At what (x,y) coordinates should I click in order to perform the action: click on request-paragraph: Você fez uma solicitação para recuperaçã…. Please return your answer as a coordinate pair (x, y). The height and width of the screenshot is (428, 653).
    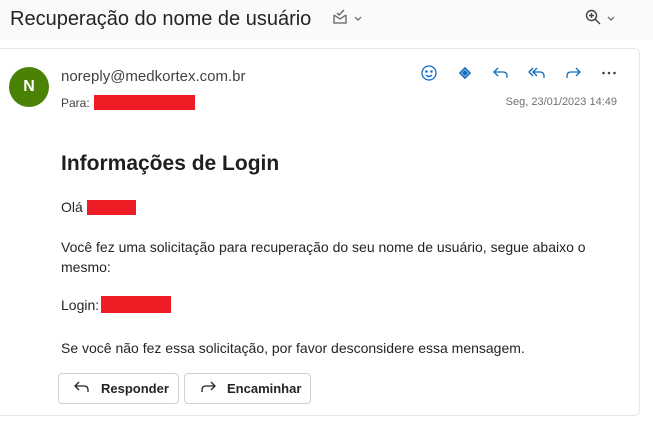
    Looking at the image, I should click on (323, 257).